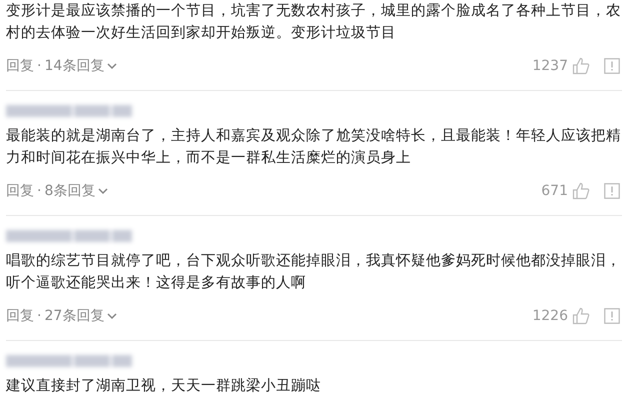 The height and width of the screenshot is (403, 626). What do you see at coordinates (314, 147) in the screenshot?
I see `comment-text: 最能装的就是湖南台了，主持人和嘉宾及观众除了尬笑没啥特长，且最能装！年轻人应该把精力和时间花在振兴中华上，而不是一群私生活糜烂的演员身上` at bounding box center [314, 147].